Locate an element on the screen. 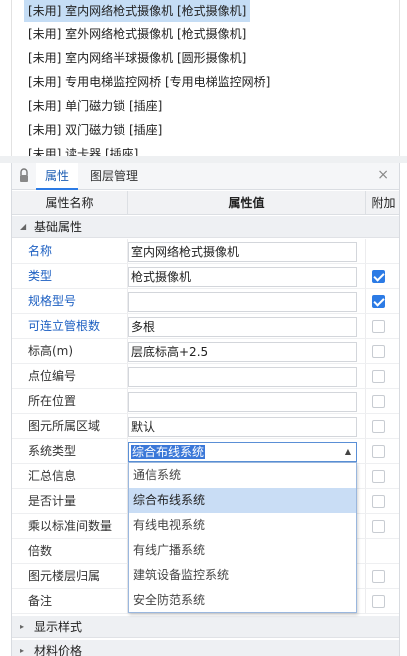 This screenshot has width=407, height=656. caret-up-icon: ▲ is located at coordinates (348, 452).